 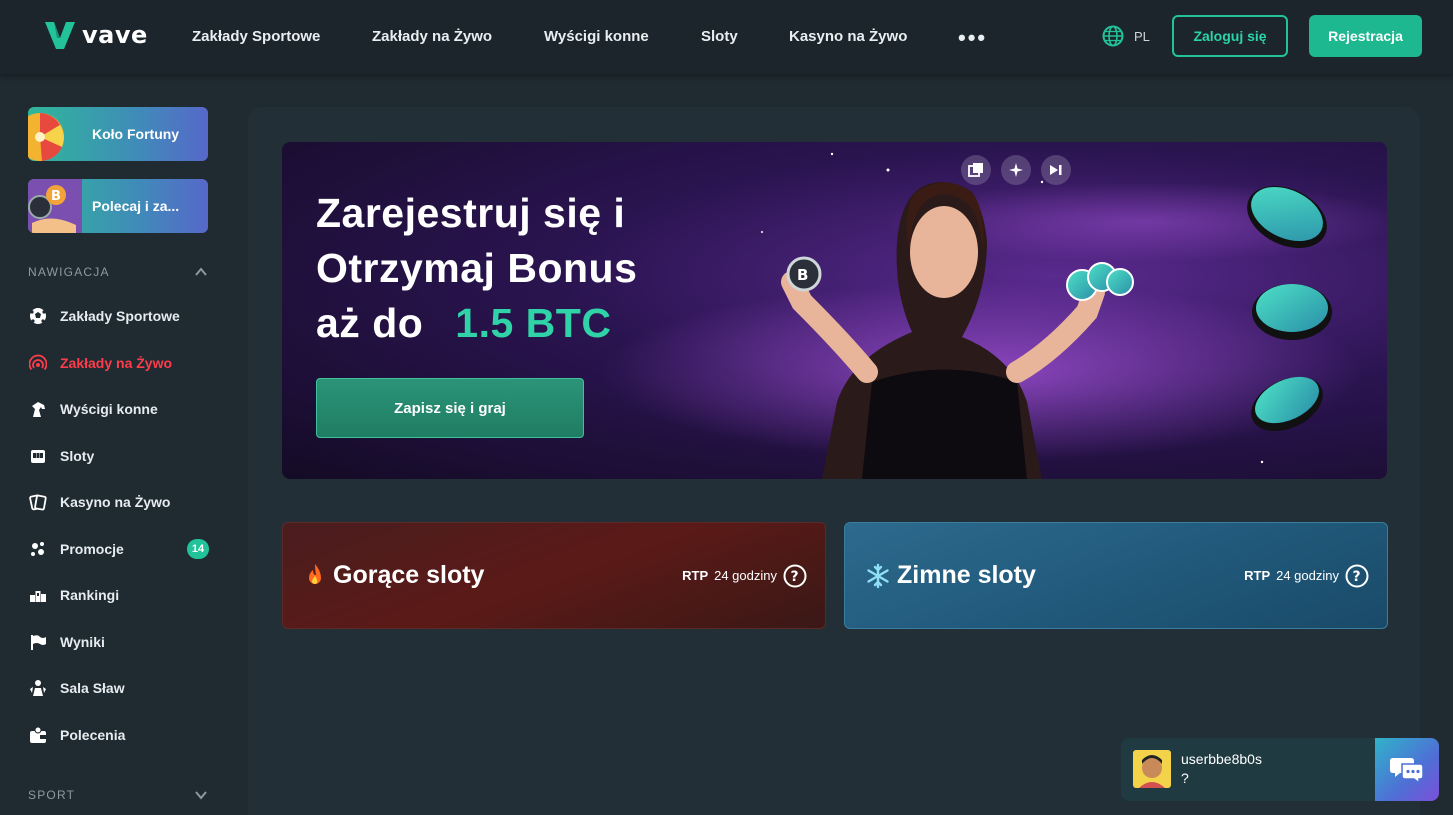 I want to click on sidebar-item-kasyno-na-zywo: Kasyno na Żywo, so click(x=99, y=502).